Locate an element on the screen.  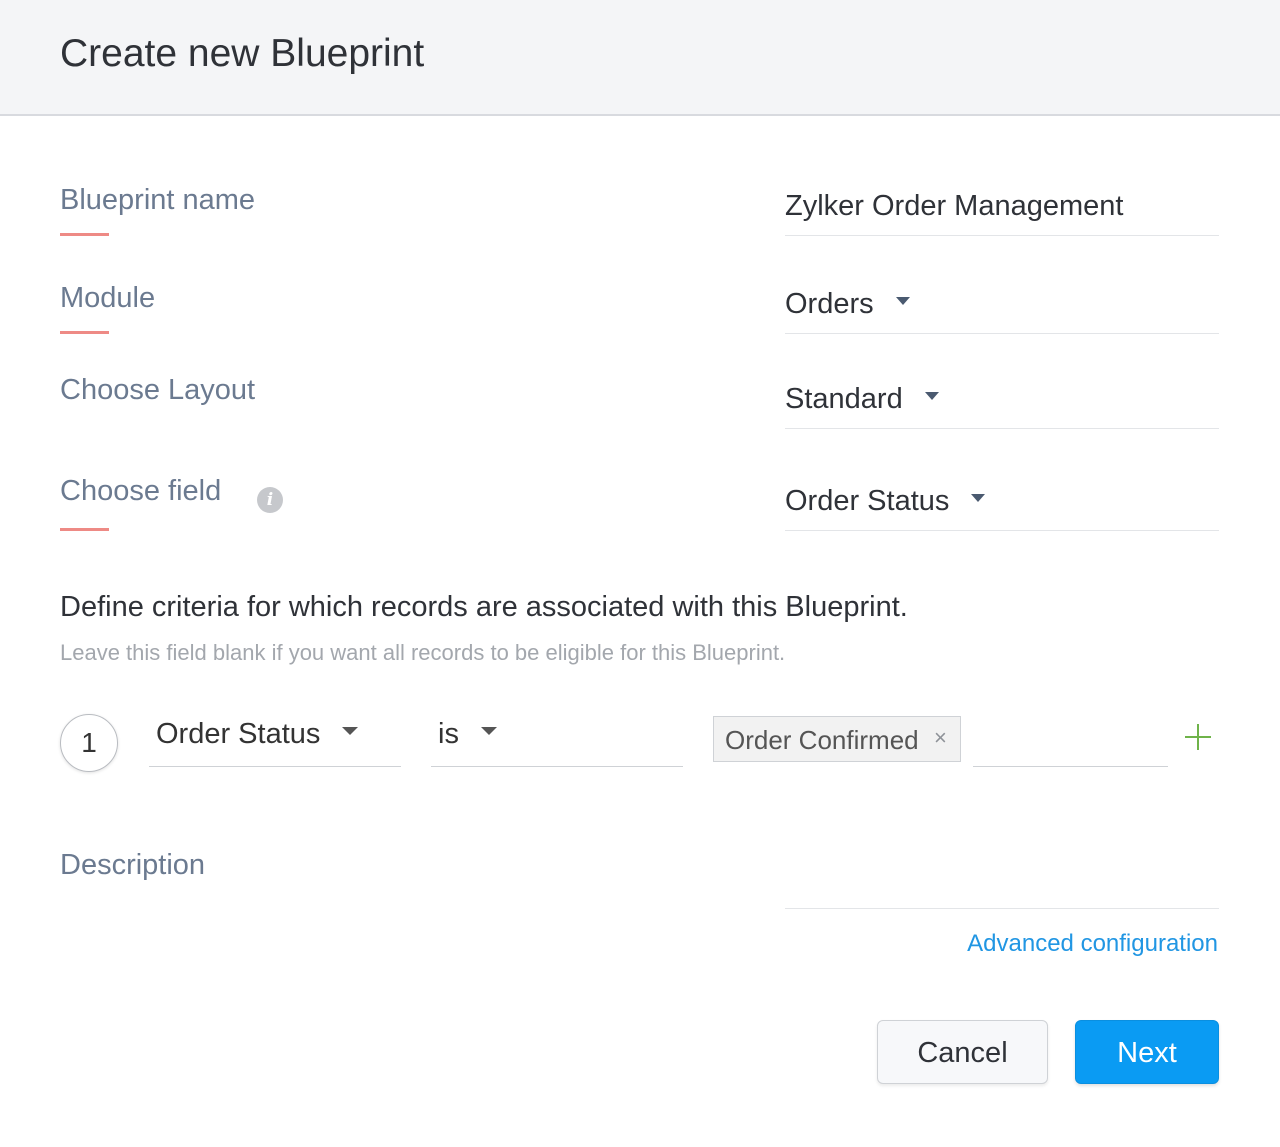
criteria-operator-select: is is located at coordinates (557, 739).